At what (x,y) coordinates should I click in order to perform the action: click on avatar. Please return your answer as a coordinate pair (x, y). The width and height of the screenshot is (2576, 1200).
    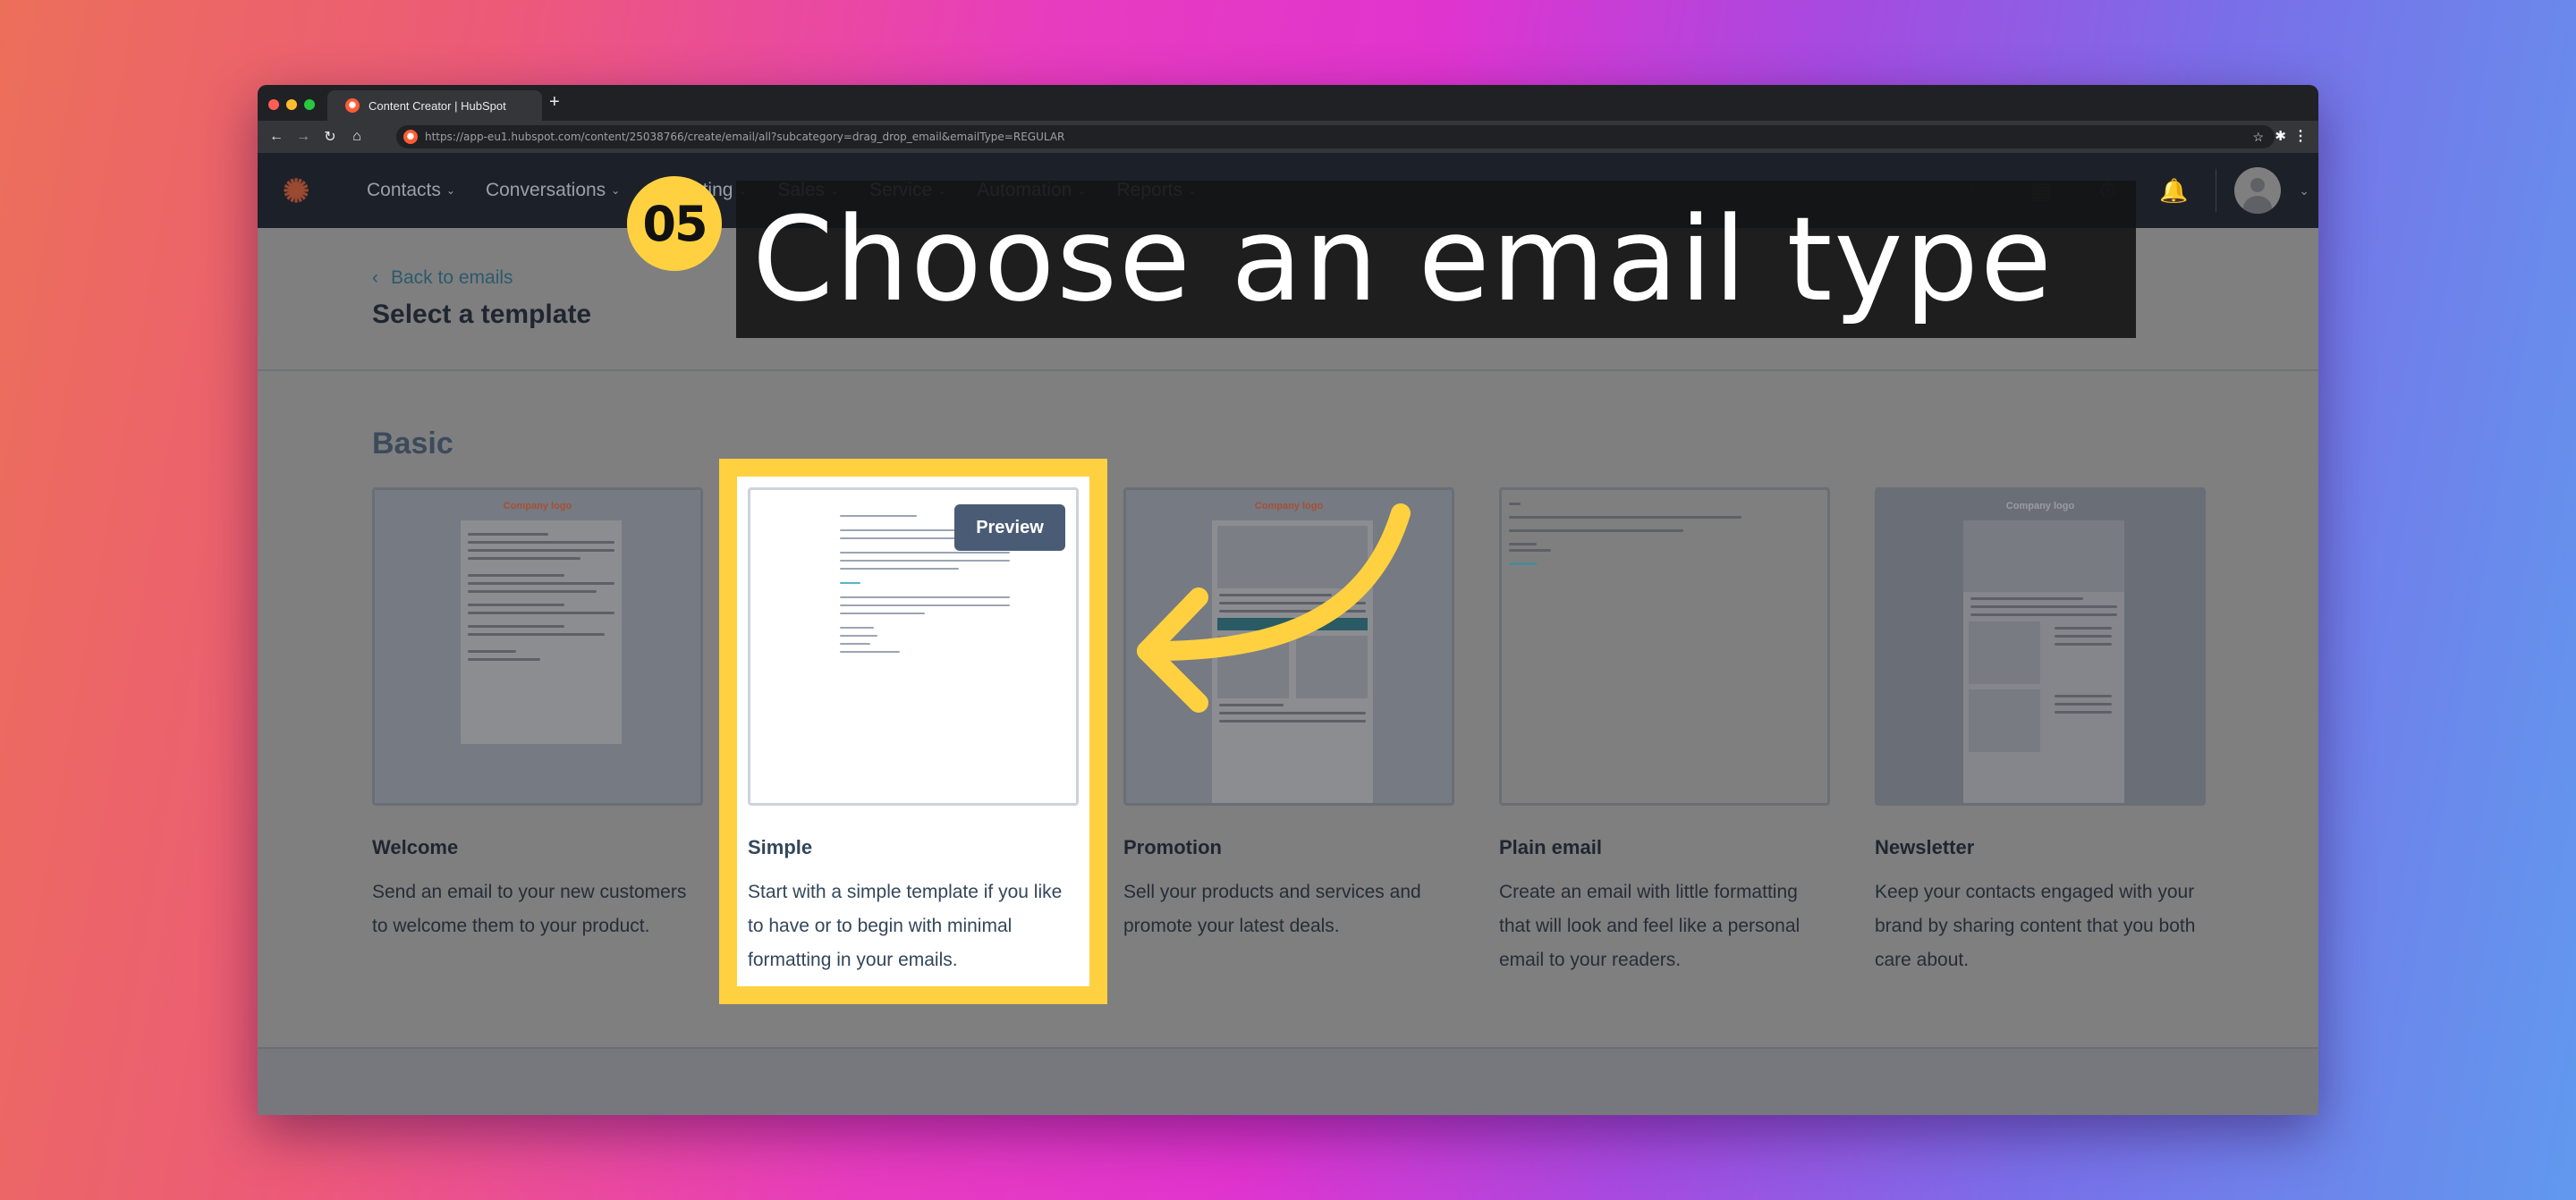
    Looking at the image, I should click on (2258, 191).